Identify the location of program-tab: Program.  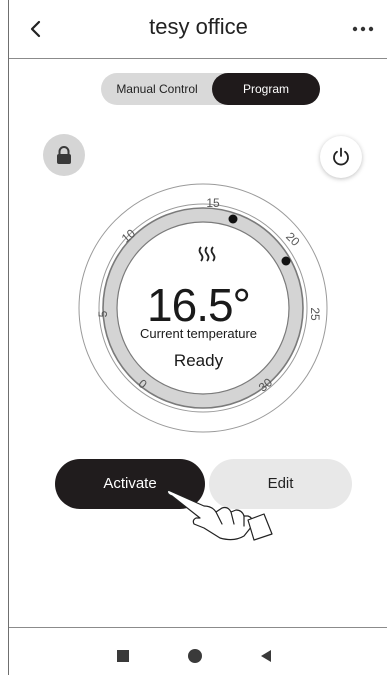
(266, 89).